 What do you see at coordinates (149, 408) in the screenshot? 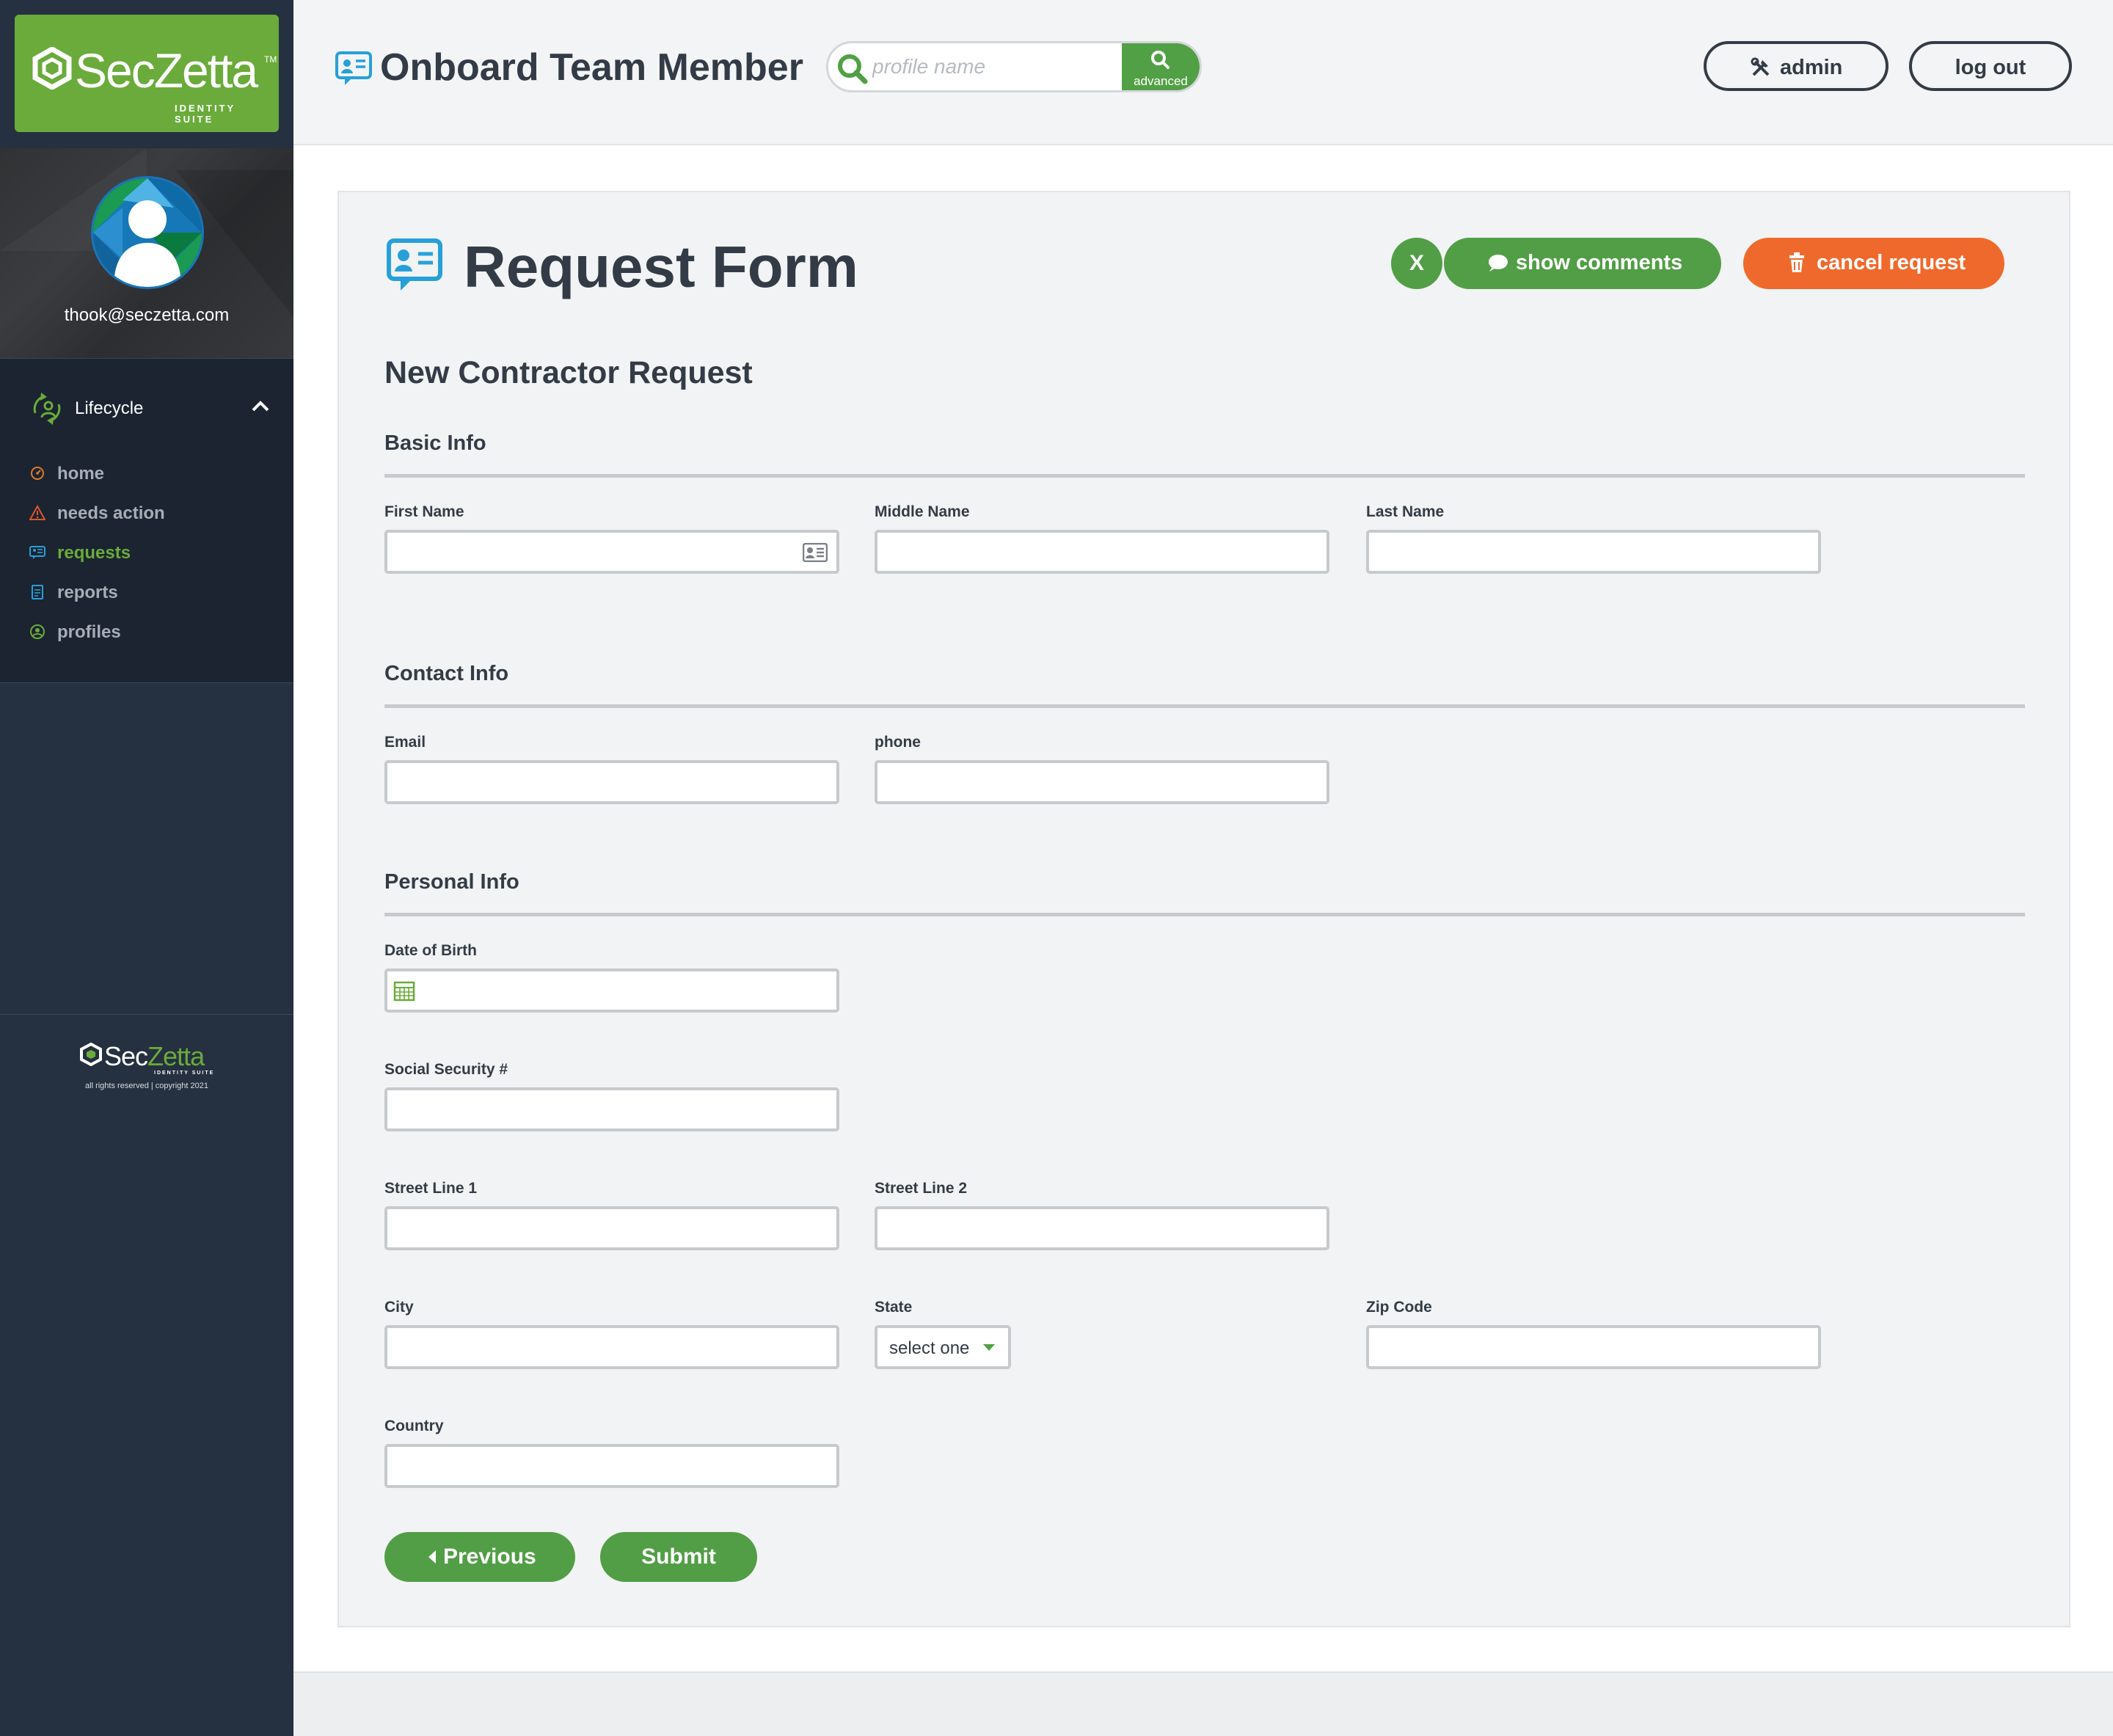
I see `lifecycle-section-toggle: Lifecycle` at bounding box center [149, 408].